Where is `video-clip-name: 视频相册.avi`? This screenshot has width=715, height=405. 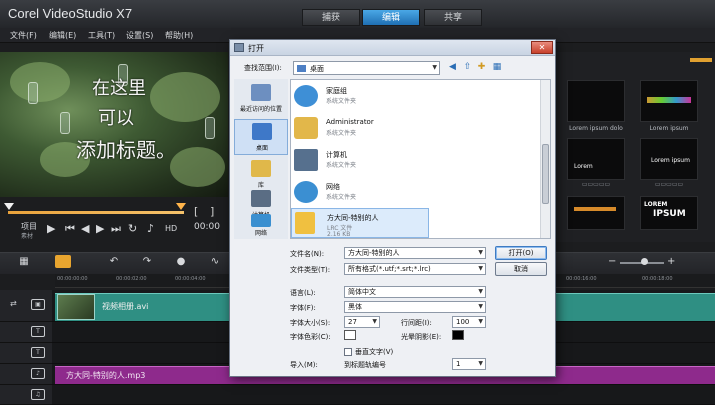 video-clip-name: 视频相册.avi is located at coordinates (125, 306).